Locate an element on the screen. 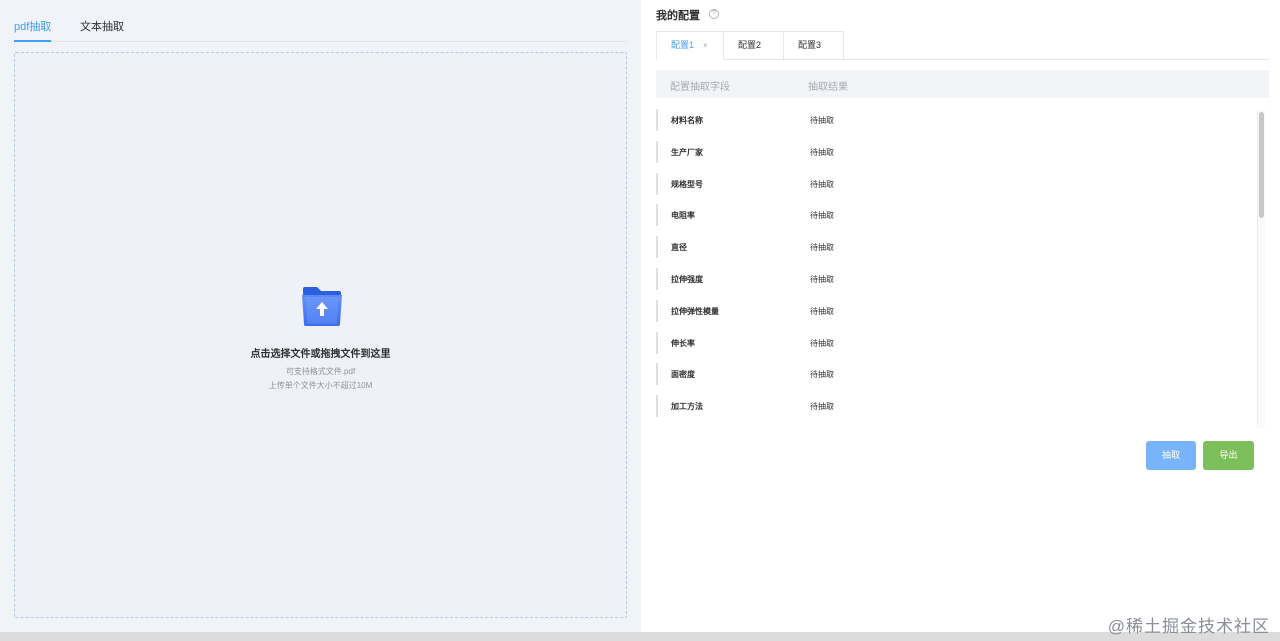 This screenshot has height=641, width=1280. upload-size-hint: 上传单个文件大小不超过10M is located at coordinates (320, 385).